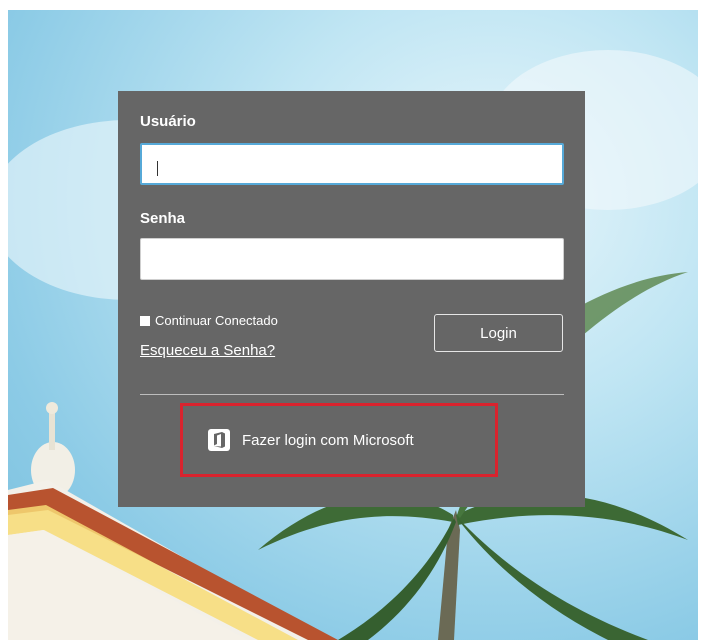 Image resolution: width=704 pixels, height=640 pixels. Describe the element at coordinates (216, 320) in the screenshot. I see `remember-label: Continuar Conectado` at that location.